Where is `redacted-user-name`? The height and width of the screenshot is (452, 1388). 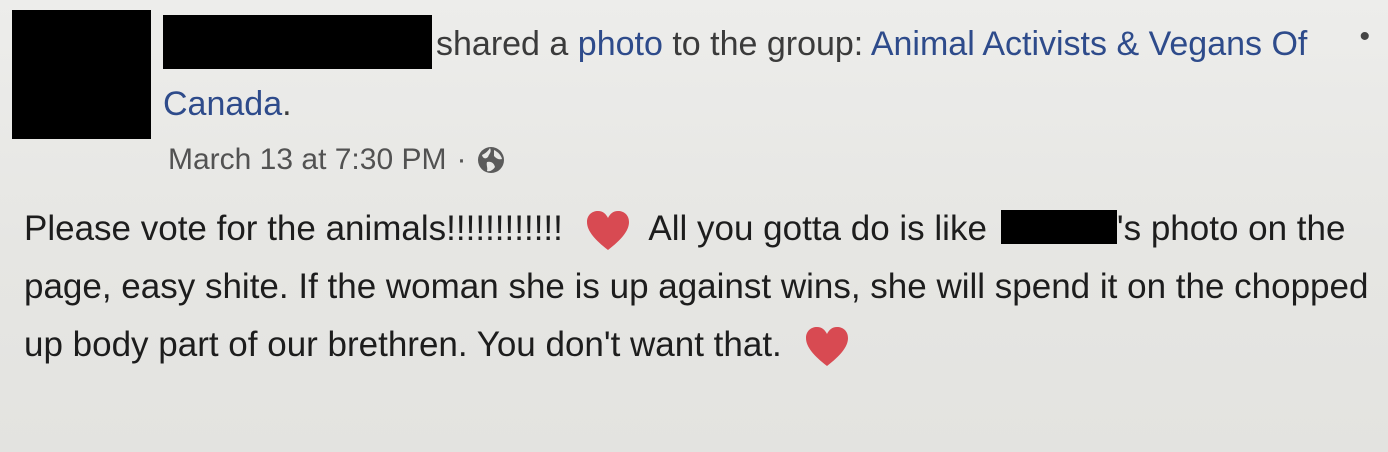
redacted-user-name is located at coordinates (297, 42).